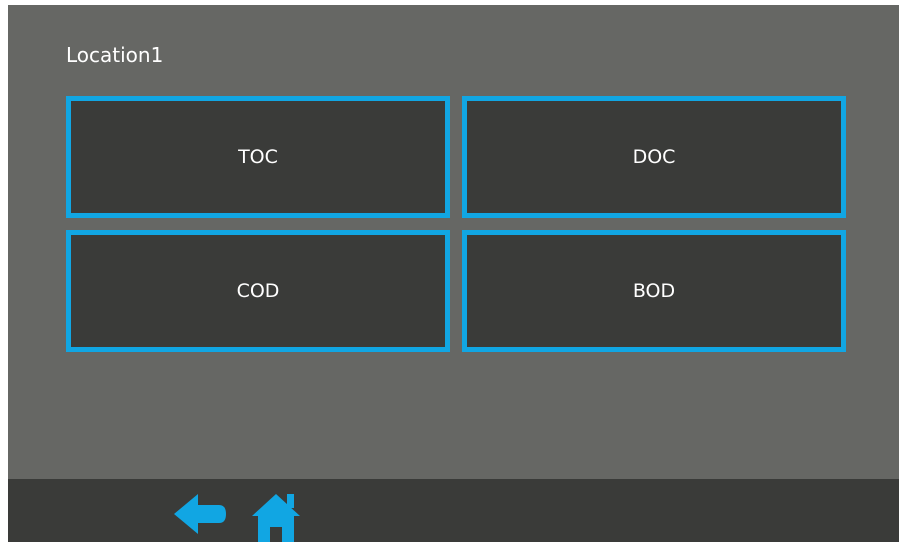  What do you see at coordinates (654, 291) in the screenshot?
I see `bod-button: BOD` at bounding box center [654, 291].